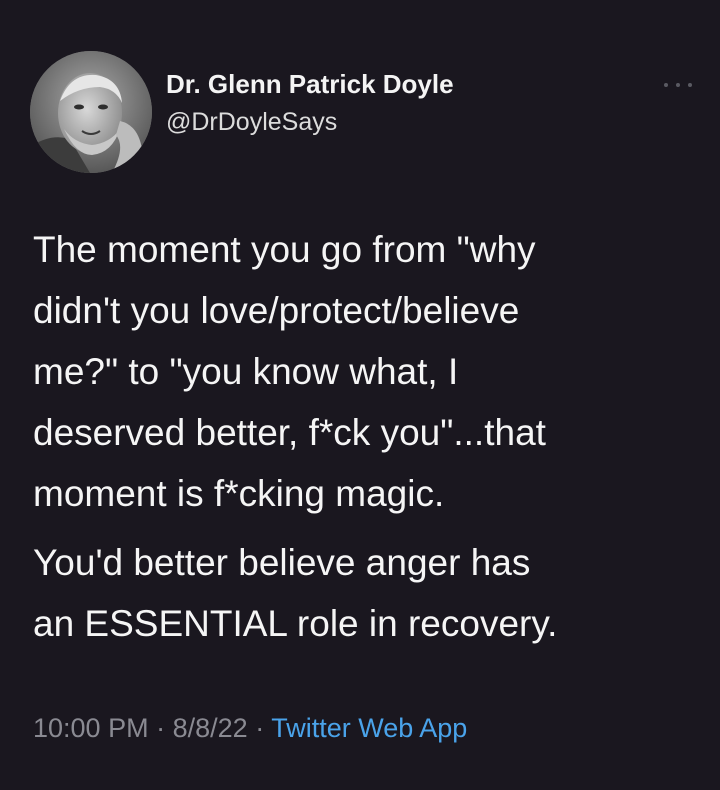 The height and width of the screenshot is (790, 720). I want to click on more-options-icon, so click(678, 85).